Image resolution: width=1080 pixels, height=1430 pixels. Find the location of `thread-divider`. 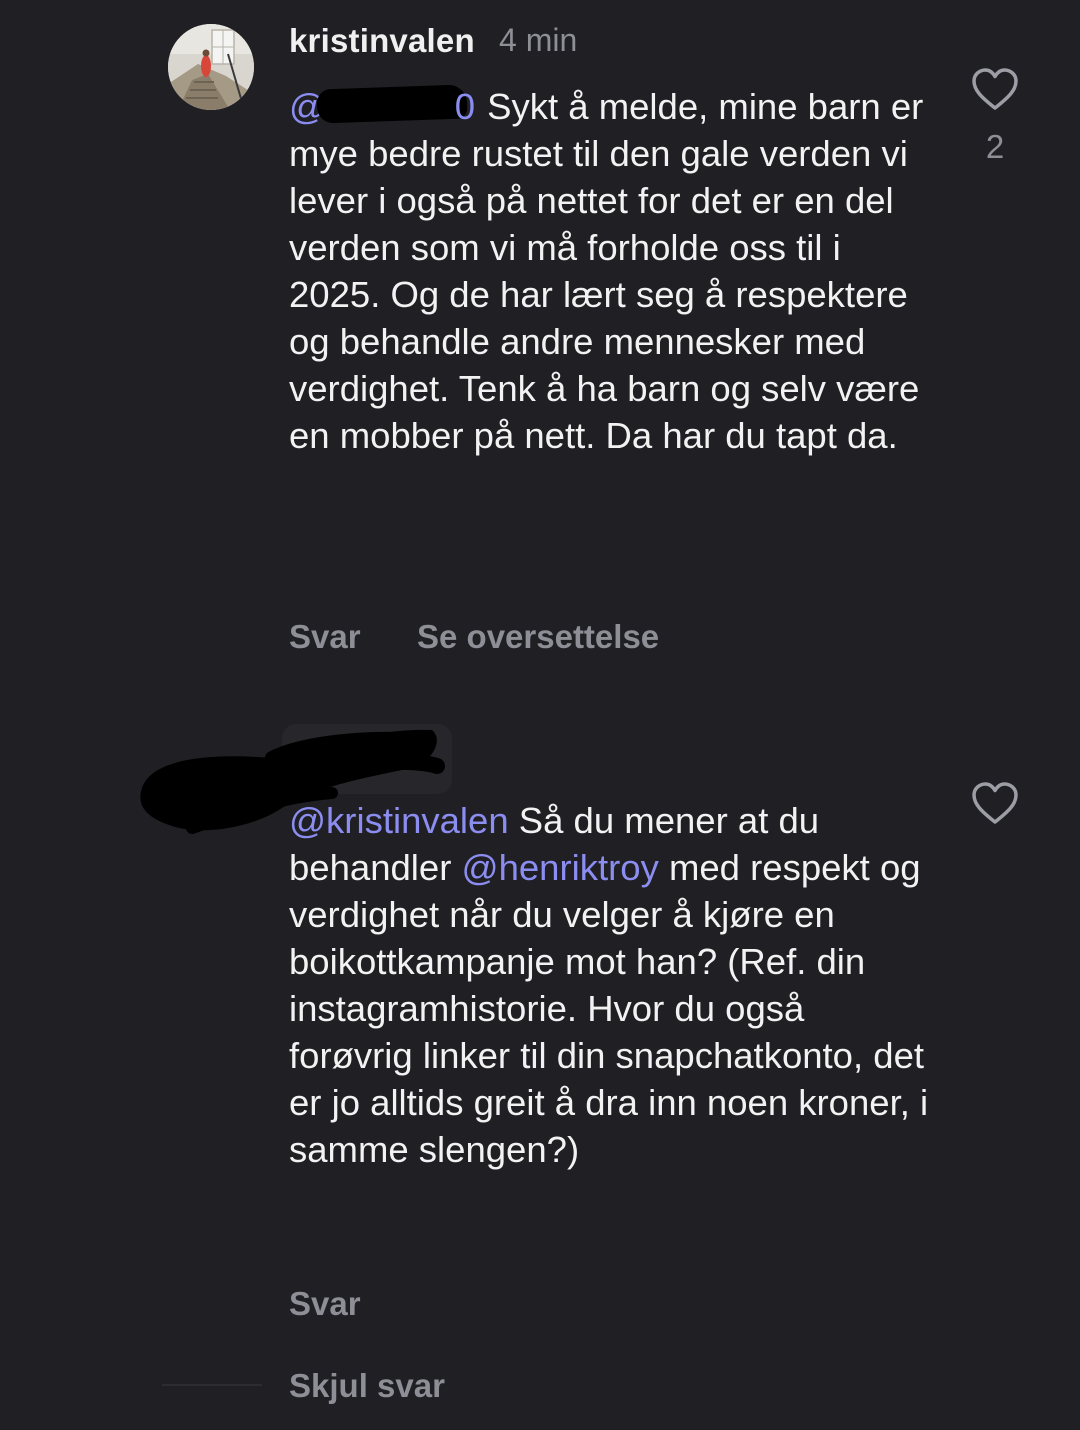

thread-divider is located at coordinates (212, 1385).